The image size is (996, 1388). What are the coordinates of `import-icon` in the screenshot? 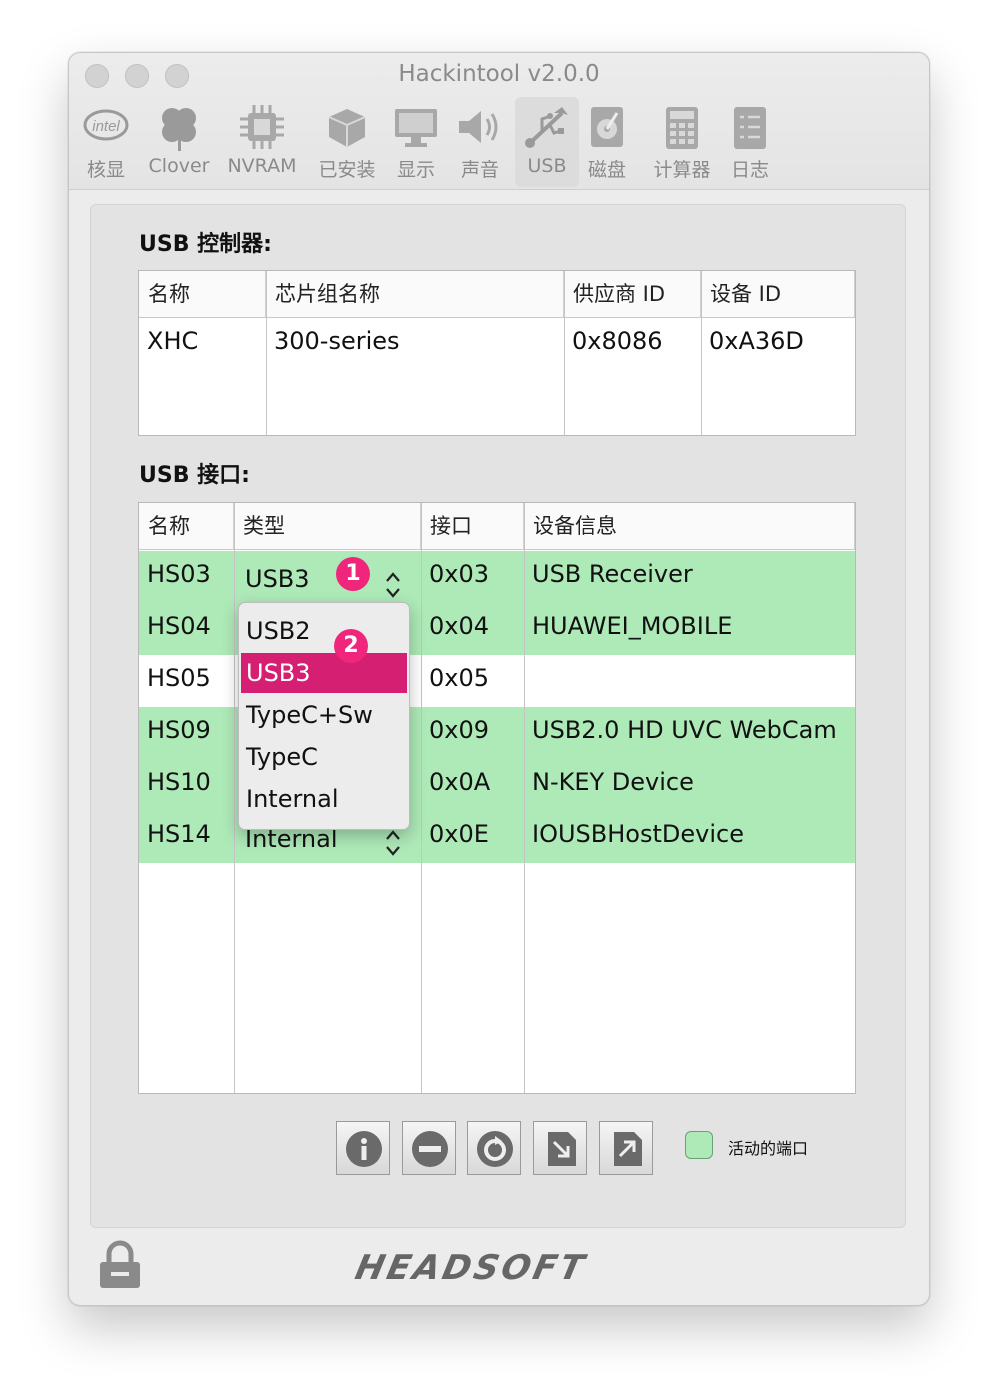 It's located at (562, 1149).